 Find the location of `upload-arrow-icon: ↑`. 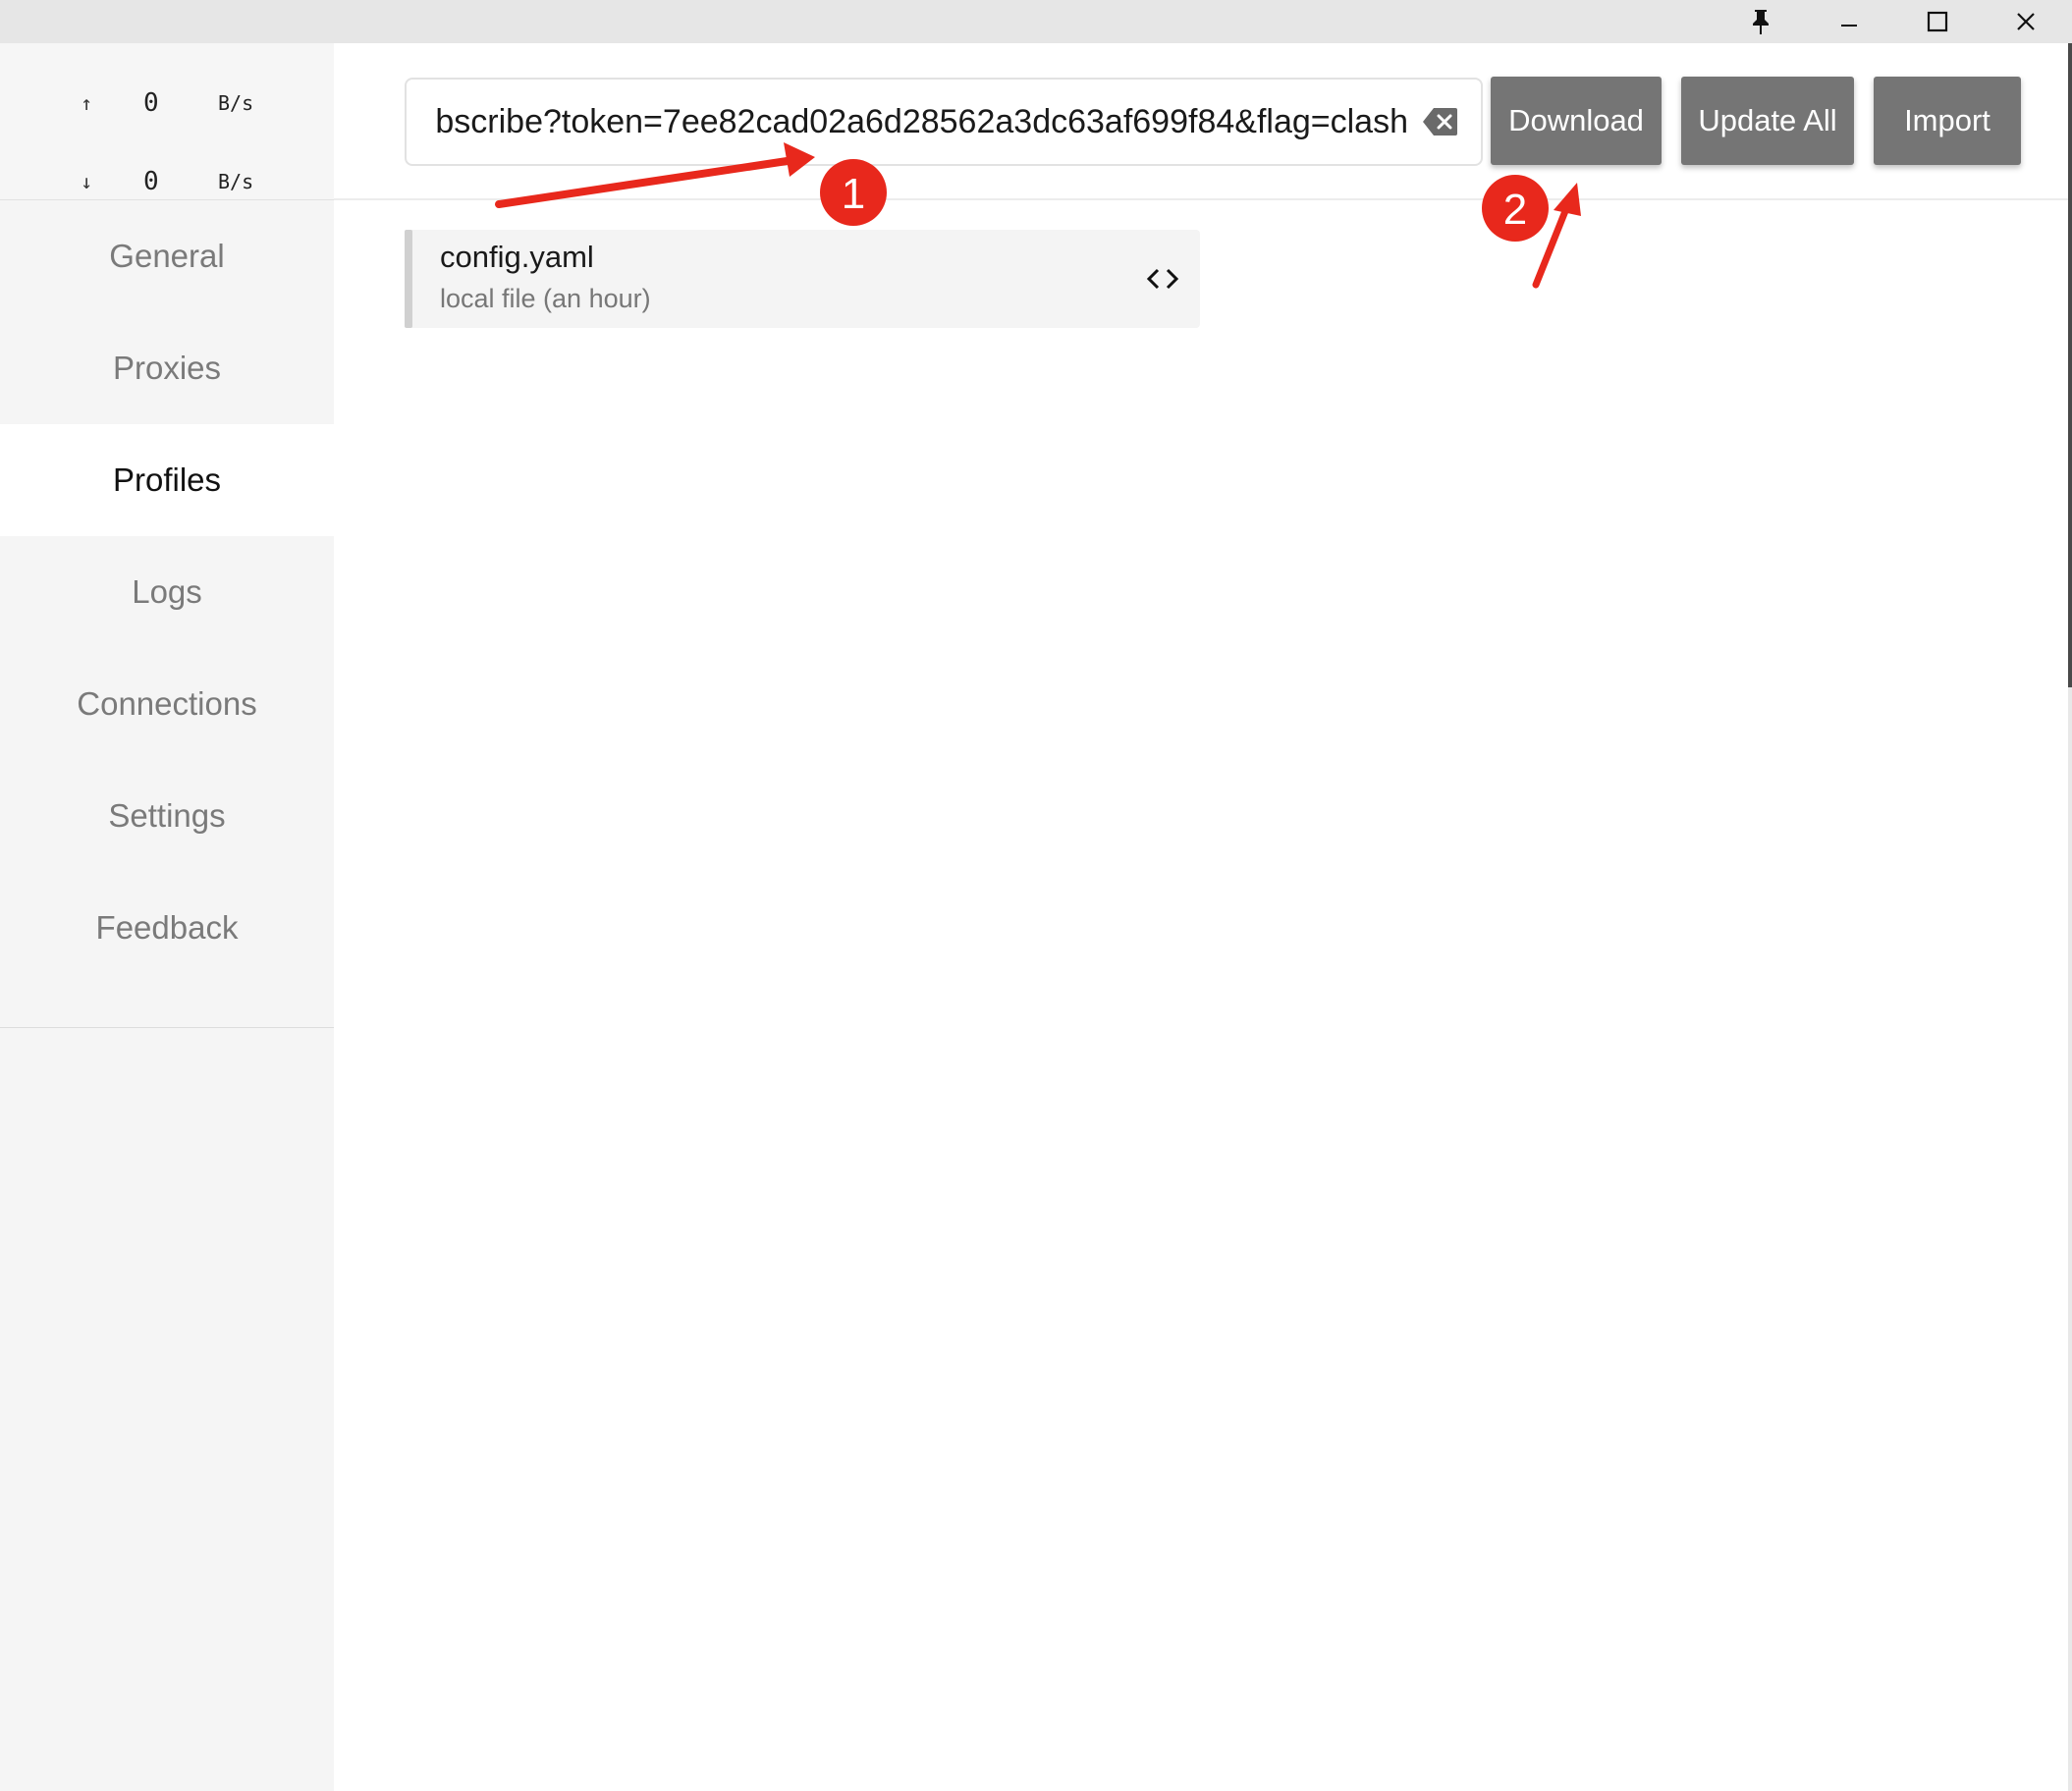

upload-arrow-icon: ↑ is located at coordinates (87, 103).